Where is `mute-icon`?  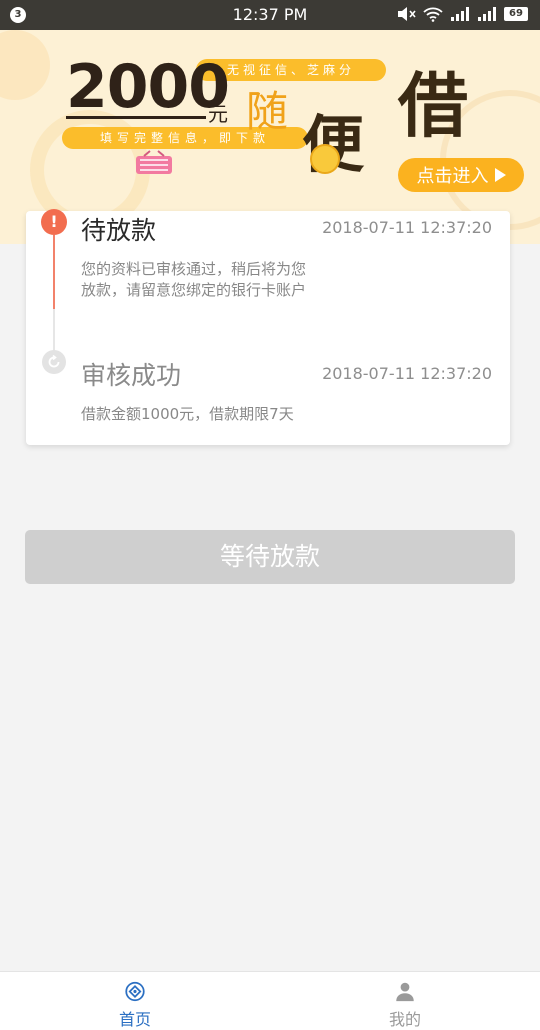 mute-icon is located at coordinates (407, 14).